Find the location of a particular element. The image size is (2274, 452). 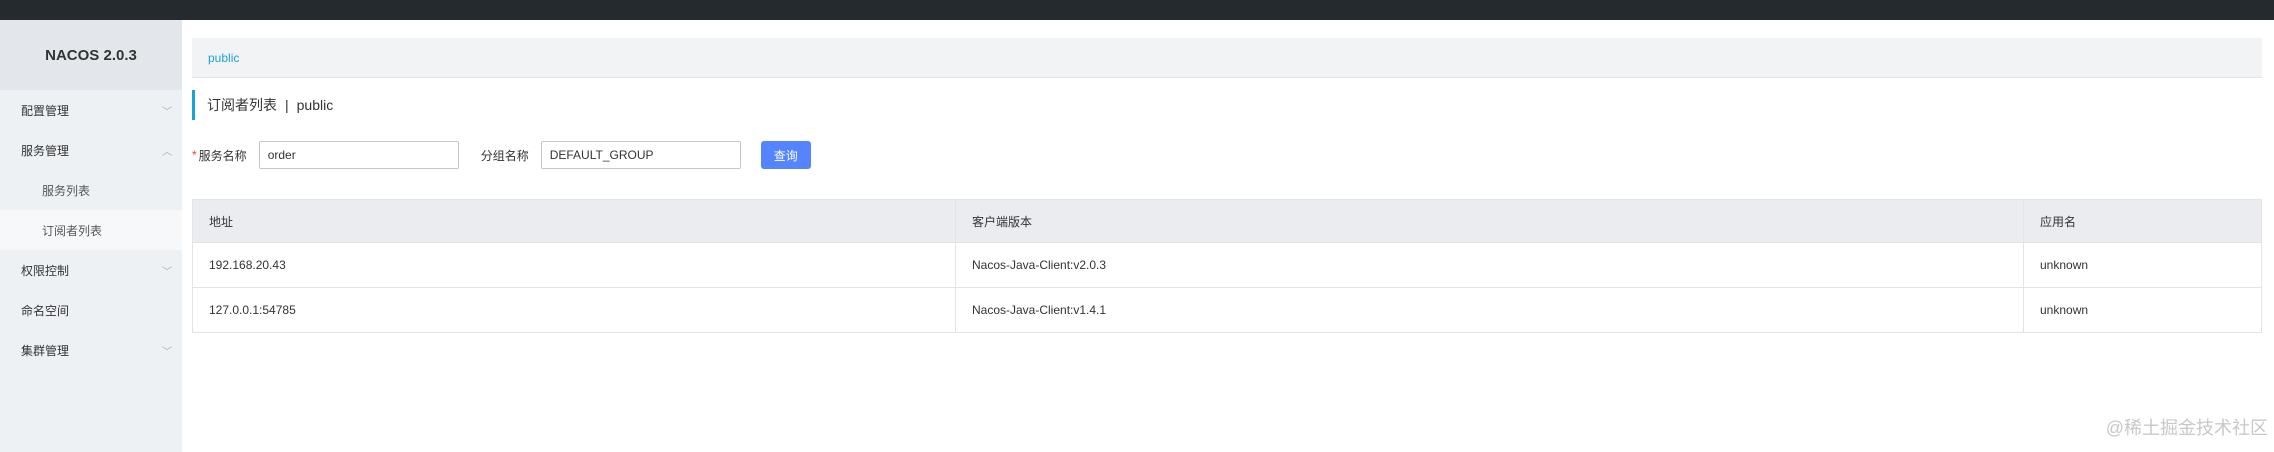

search-form: * 服务名称 分组名称 查询 is located at coordinates (501, 155).